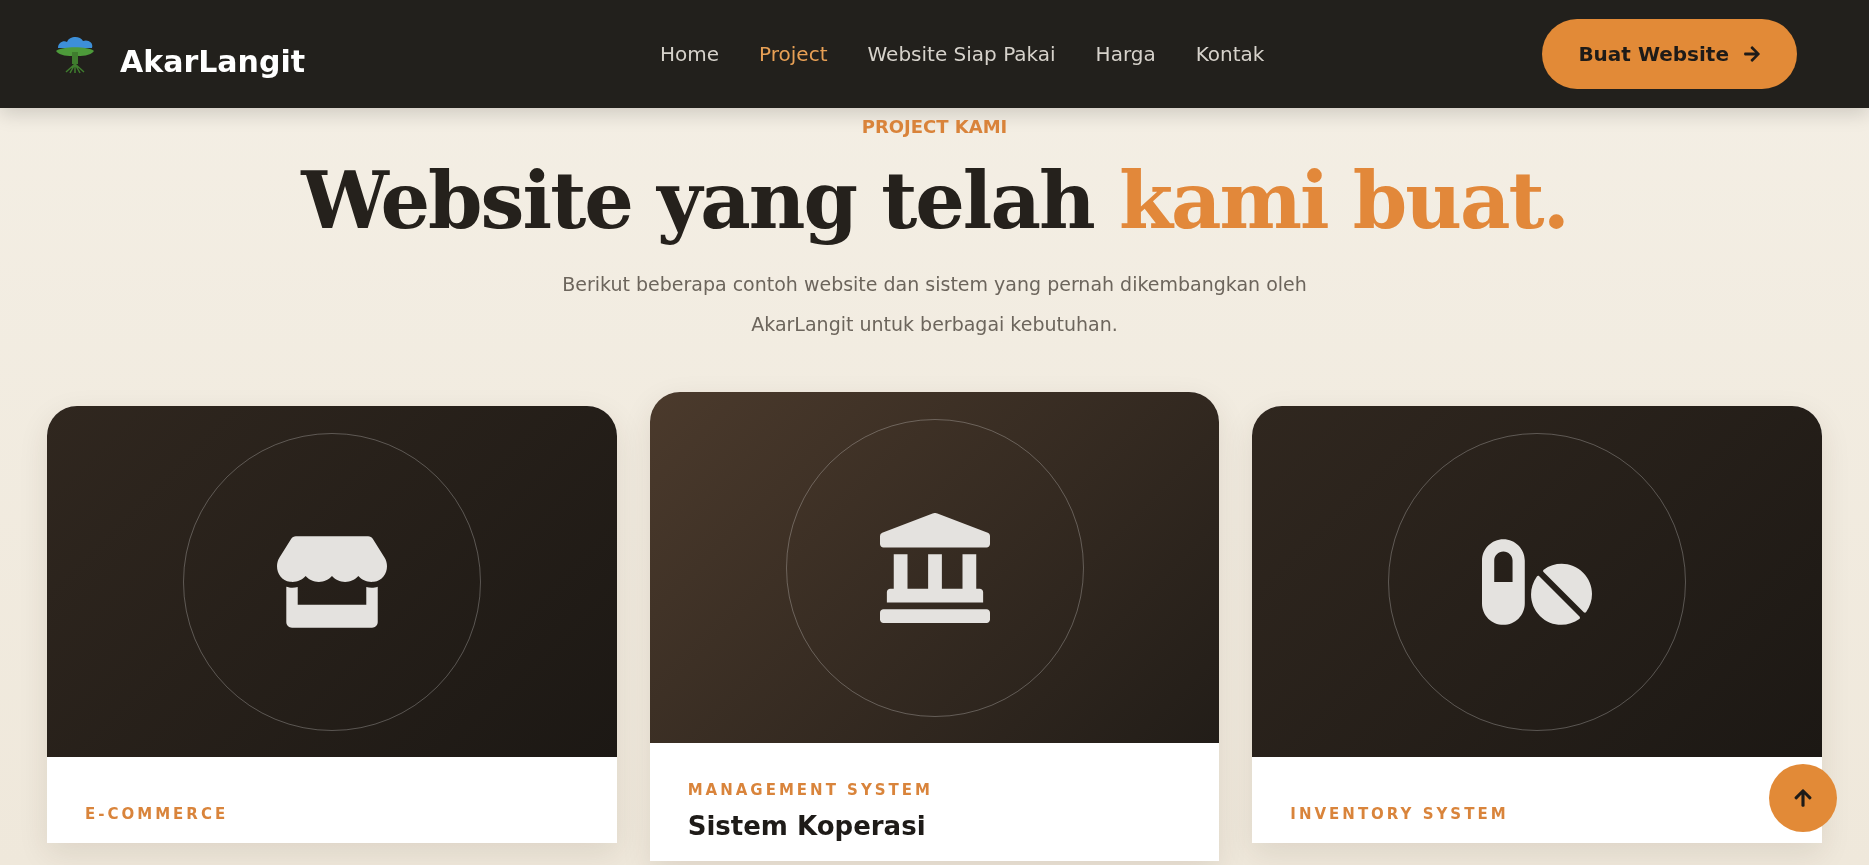  What do you see at coordinates (934, 200) in the screenshot?
I see `section-heading: Website yang telah kami buat.` at bounding box center [934, 200].